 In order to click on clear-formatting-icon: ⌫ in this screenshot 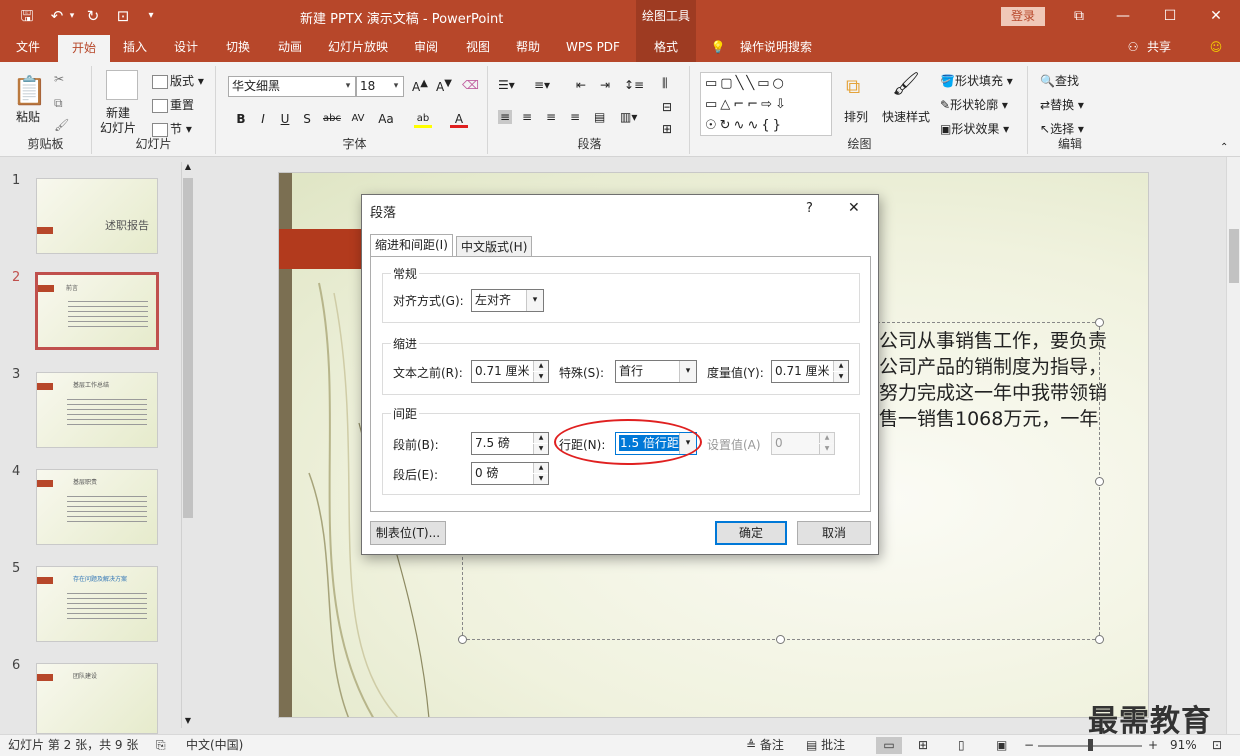, I will do `click(470, 85)`.